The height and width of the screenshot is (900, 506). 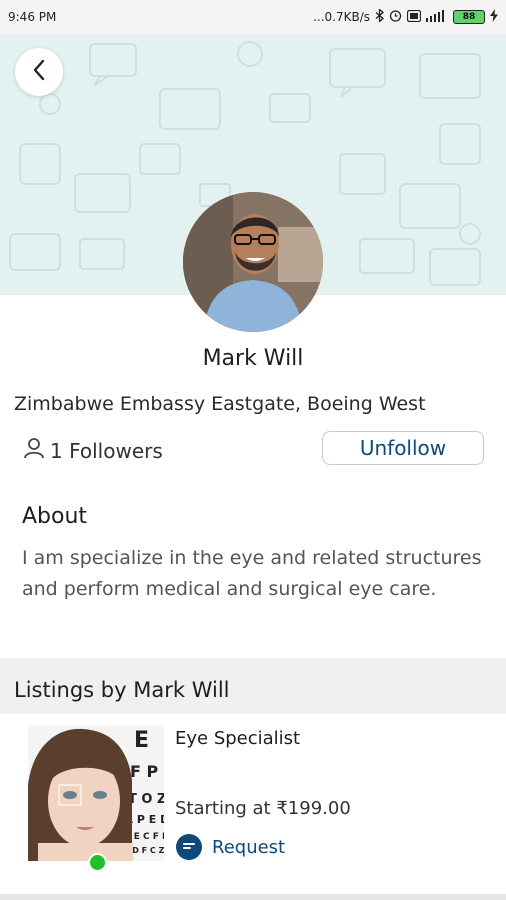 I want to click on svg-text: F P, so click(x=144, y=771).